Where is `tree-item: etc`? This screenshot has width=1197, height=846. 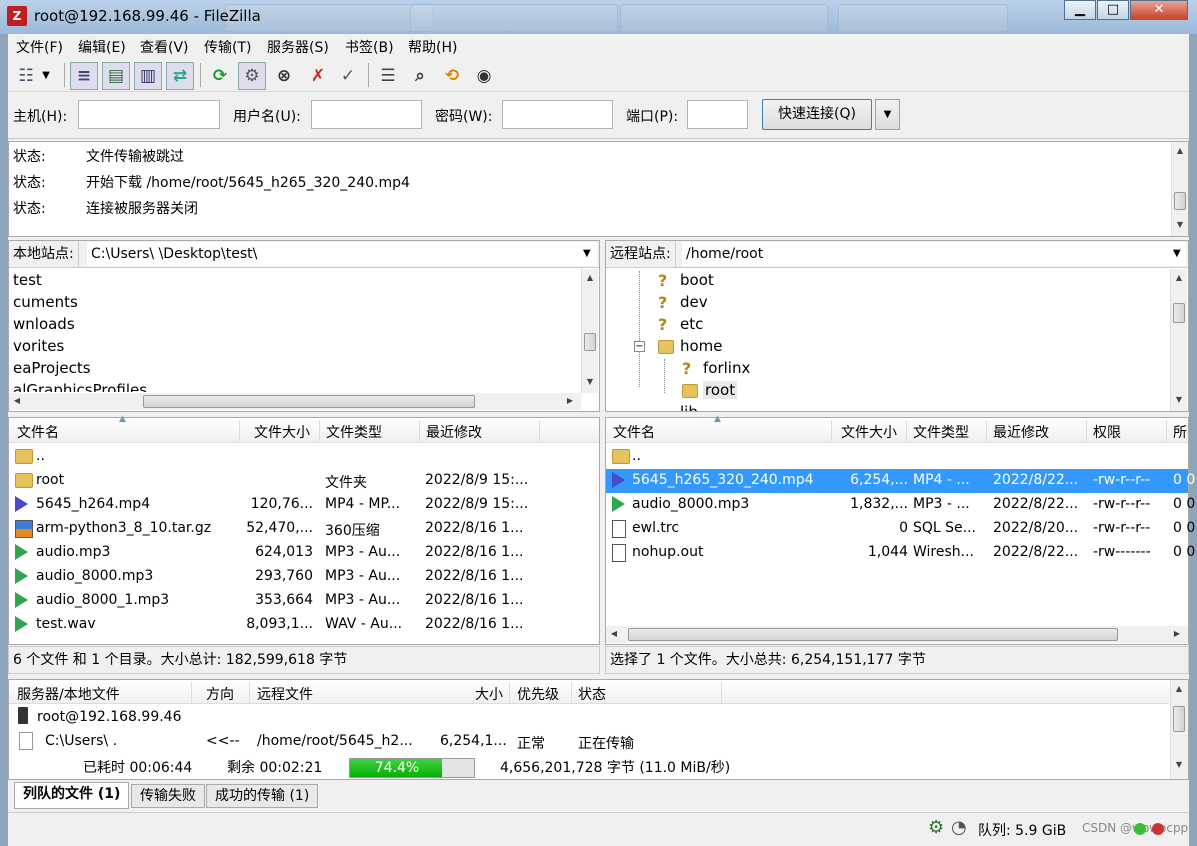 tree-item: etc is located at coordinates (691, 324).